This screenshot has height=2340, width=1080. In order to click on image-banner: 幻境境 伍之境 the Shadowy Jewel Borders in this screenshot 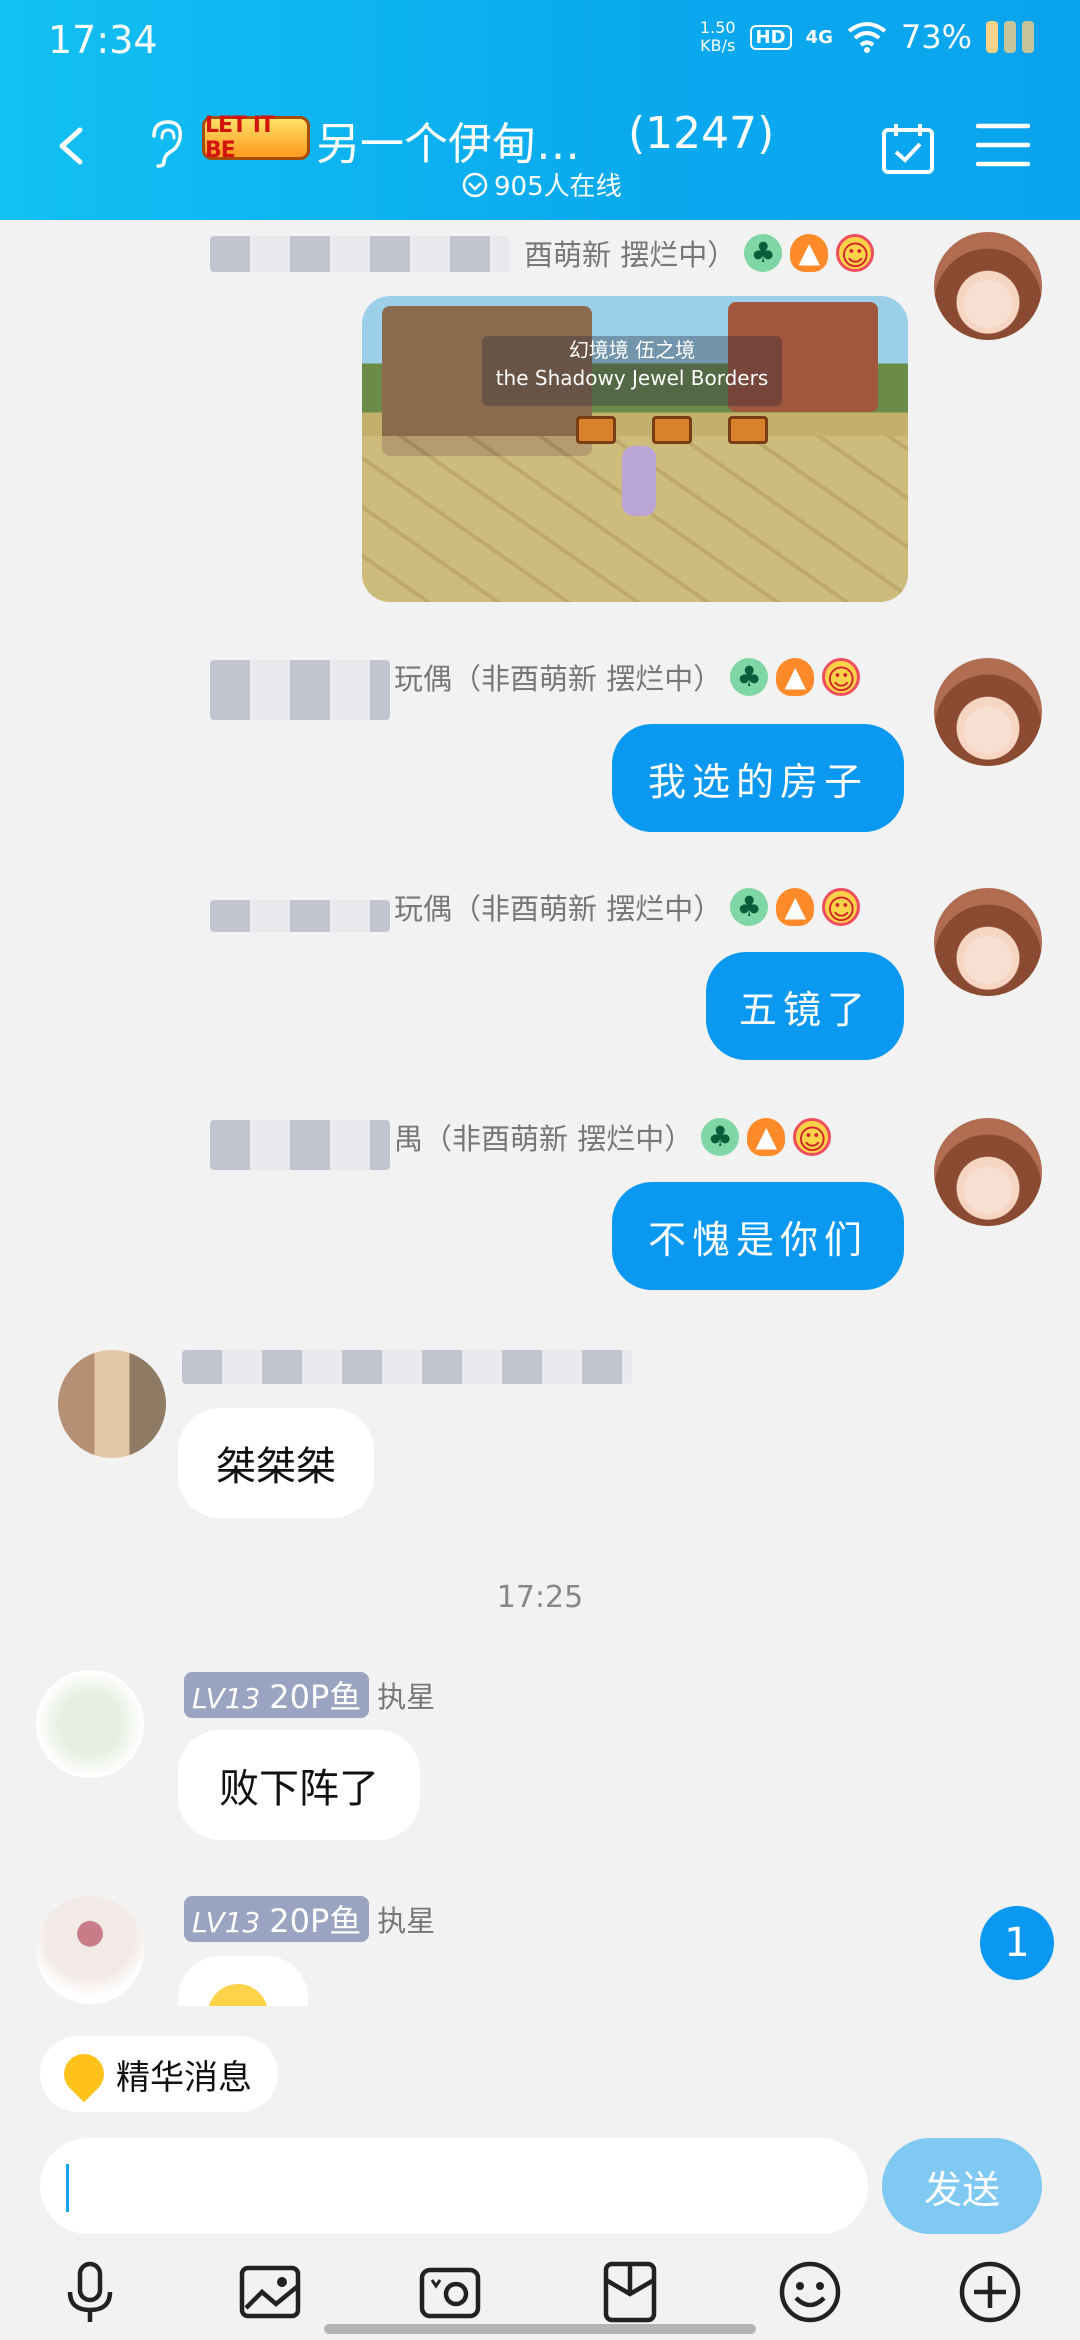, I will do `click(632, 371)`.